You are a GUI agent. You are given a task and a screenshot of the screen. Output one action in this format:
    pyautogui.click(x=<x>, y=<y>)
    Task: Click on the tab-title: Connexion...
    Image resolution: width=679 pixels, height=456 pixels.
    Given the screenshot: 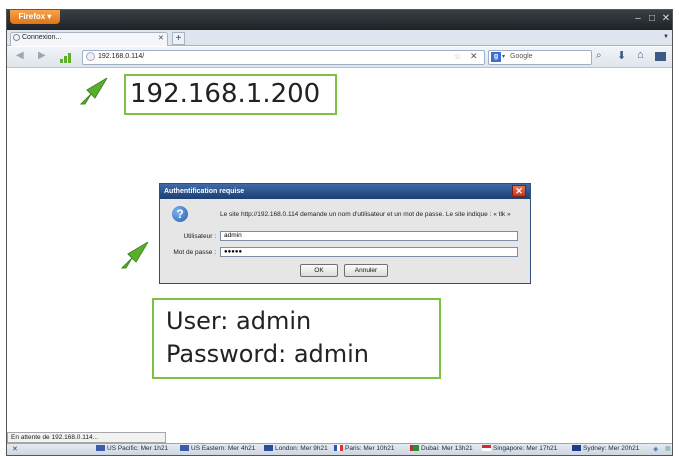 What is the action you would take?
    pyautogui.click(x=42, y=37)
    